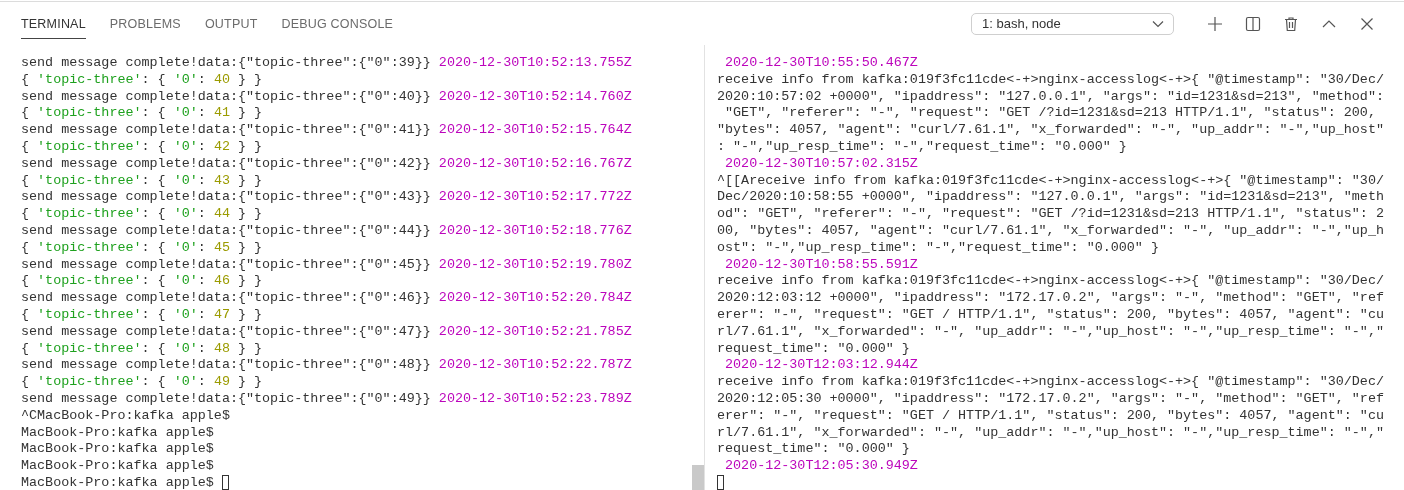 This screenshot has height=490, width=1404. What do you see at coordinates (1291, 23) in the screenshot?
I see `trash-icon` at bounding box center [1291, 23].